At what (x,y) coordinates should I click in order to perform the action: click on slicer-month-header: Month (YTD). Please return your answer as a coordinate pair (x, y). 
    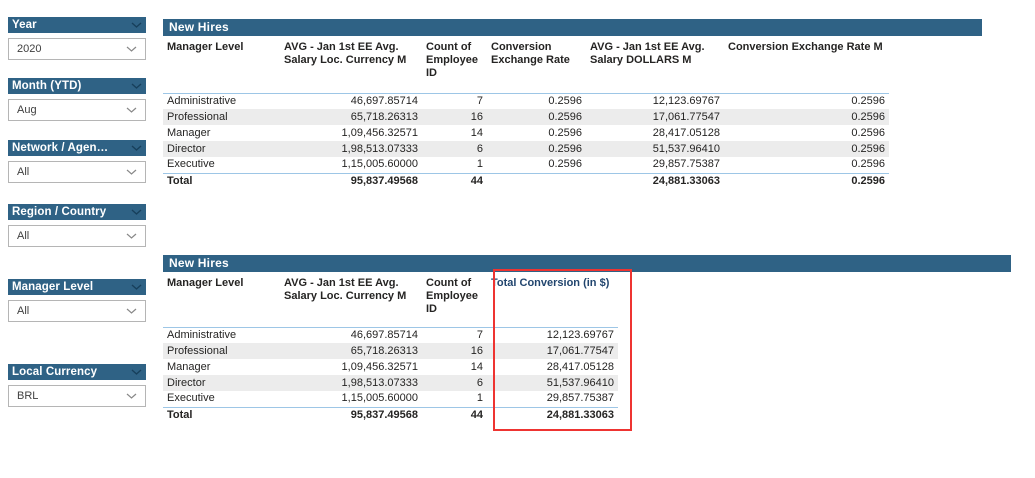
    Looking at the image, I should click on (77, 86).